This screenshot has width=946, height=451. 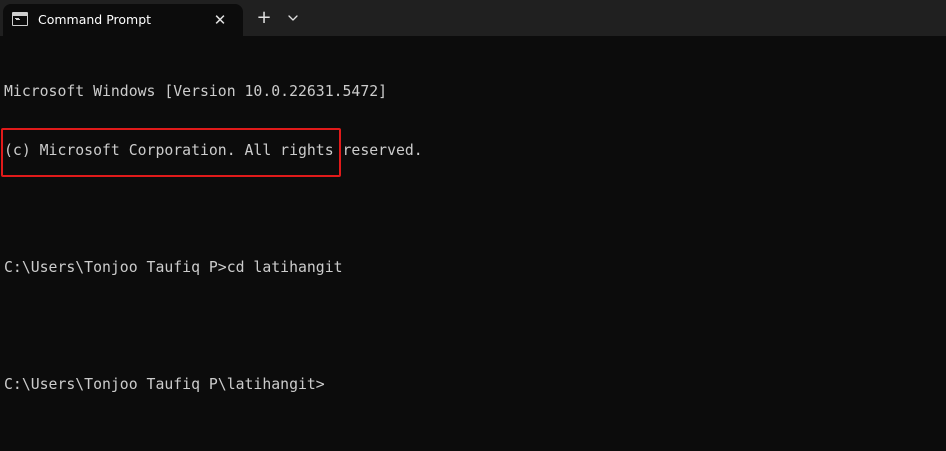 What do you see at coordinates (95, 19) in the screenshot?
I see `tab-title: Command Prompt` at bounding box center [95, 19].